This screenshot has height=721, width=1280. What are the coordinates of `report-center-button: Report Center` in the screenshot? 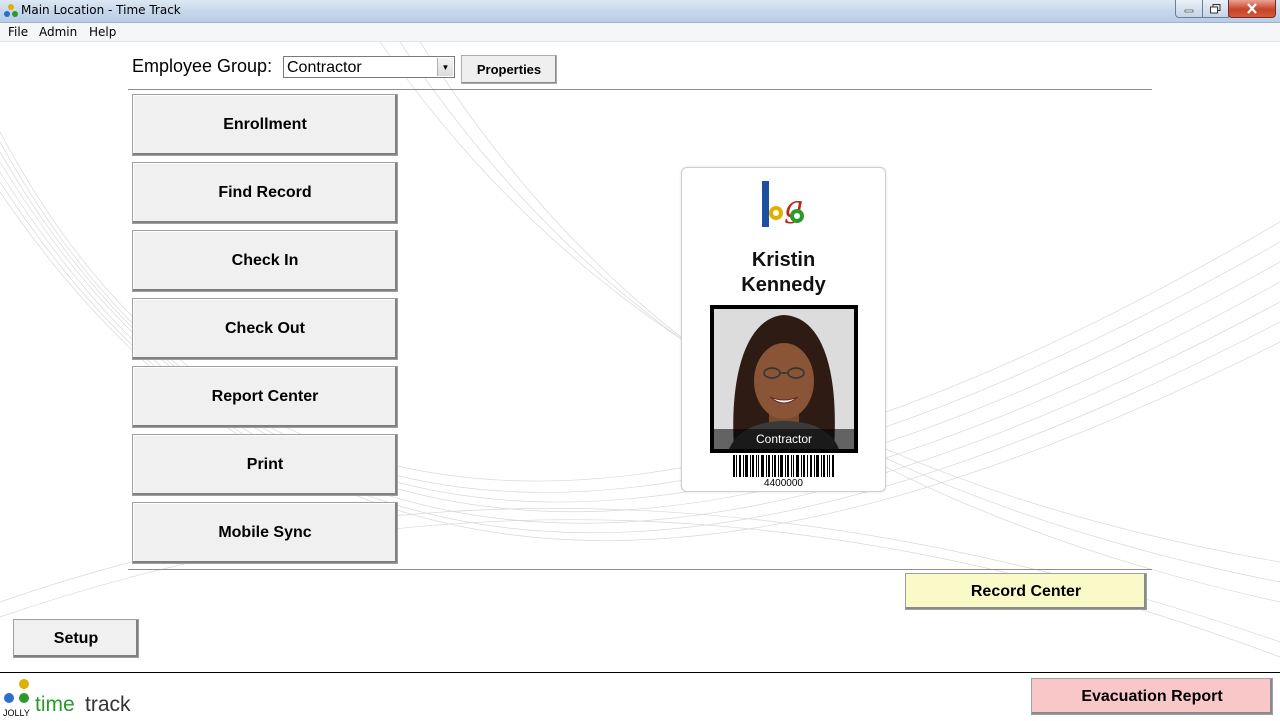 It's located at (265, 397).